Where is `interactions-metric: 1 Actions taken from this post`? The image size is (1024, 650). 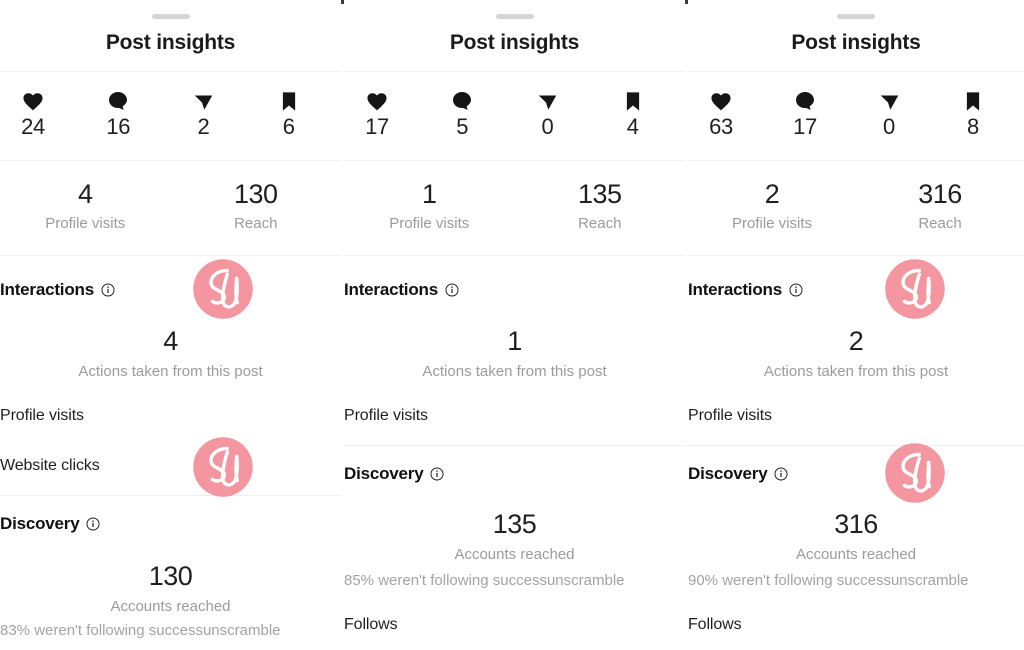
interactions-metric: 1 Actions taken from this post is located at coordinates (514, 354).